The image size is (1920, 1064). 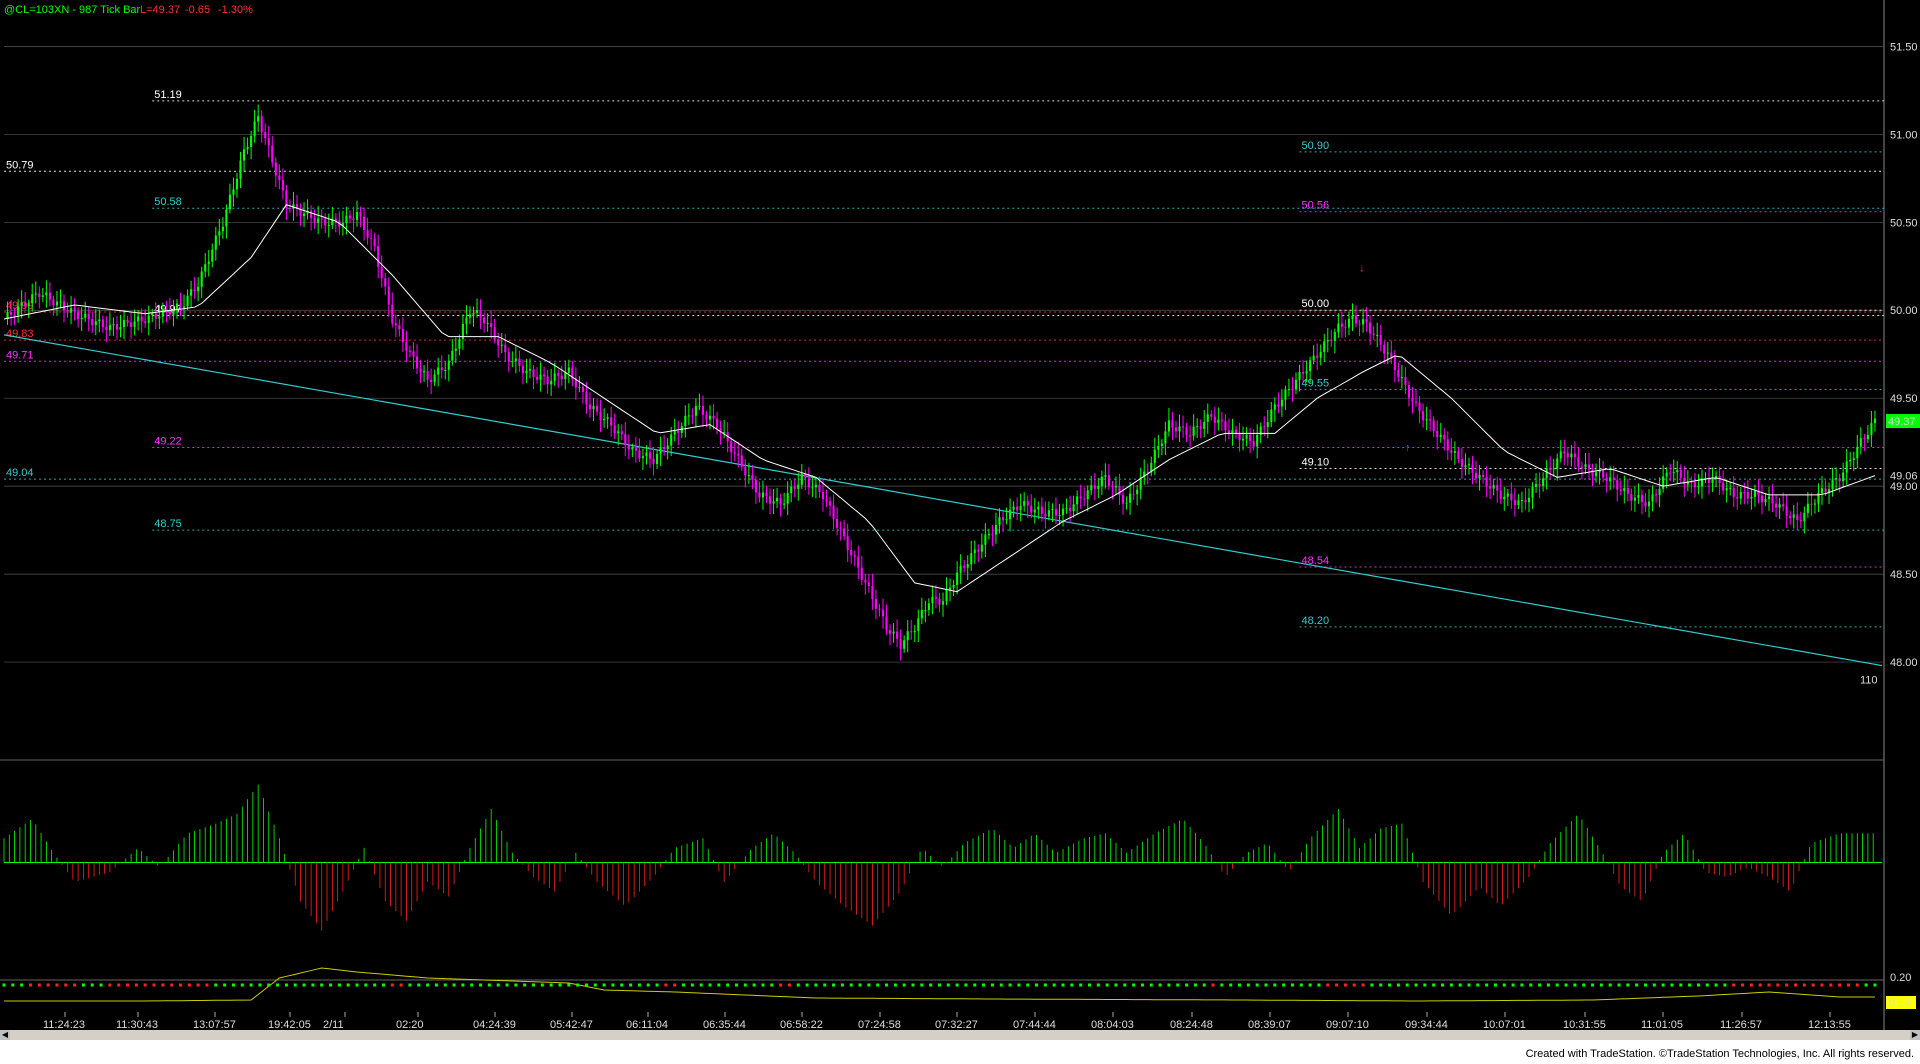 I want to click on horizontal-scrollbar: ◀ ▶, so click(x=960, y=1035).